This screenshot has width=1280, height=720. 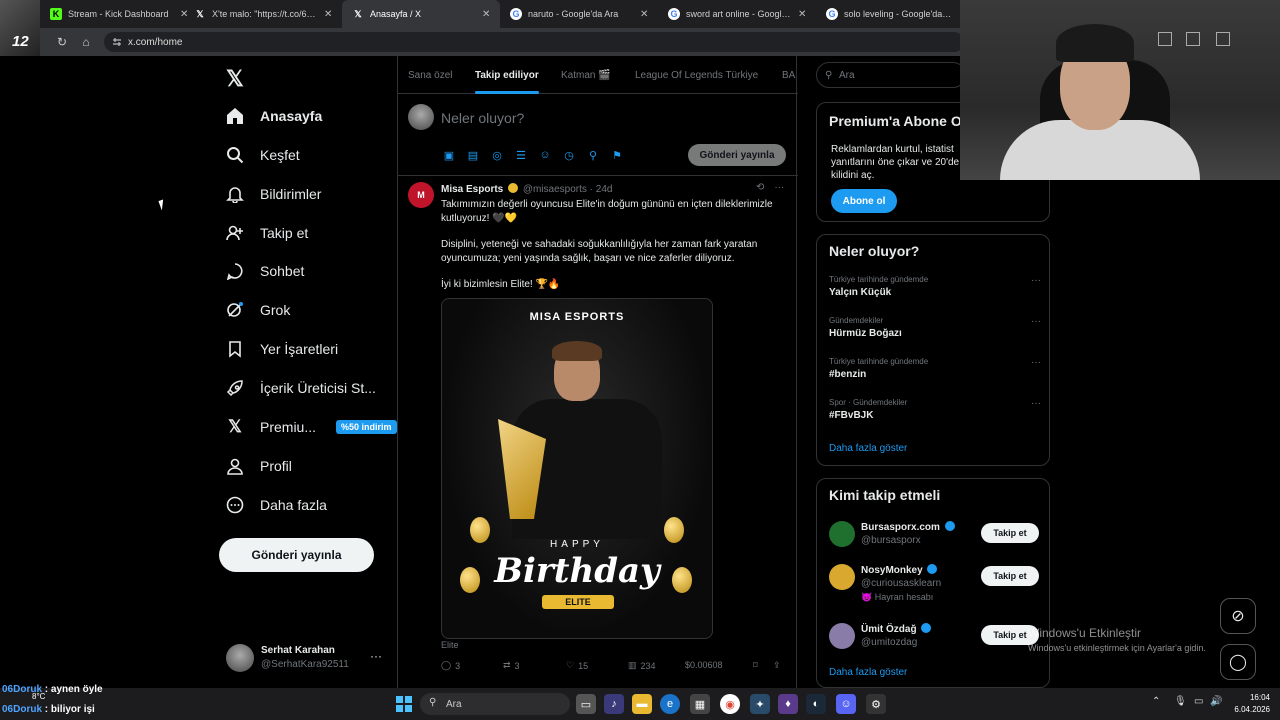 I want to click on trend-item: Gündemdekiler Hürmüz Boğazı ···, so click(x=935, y=327).